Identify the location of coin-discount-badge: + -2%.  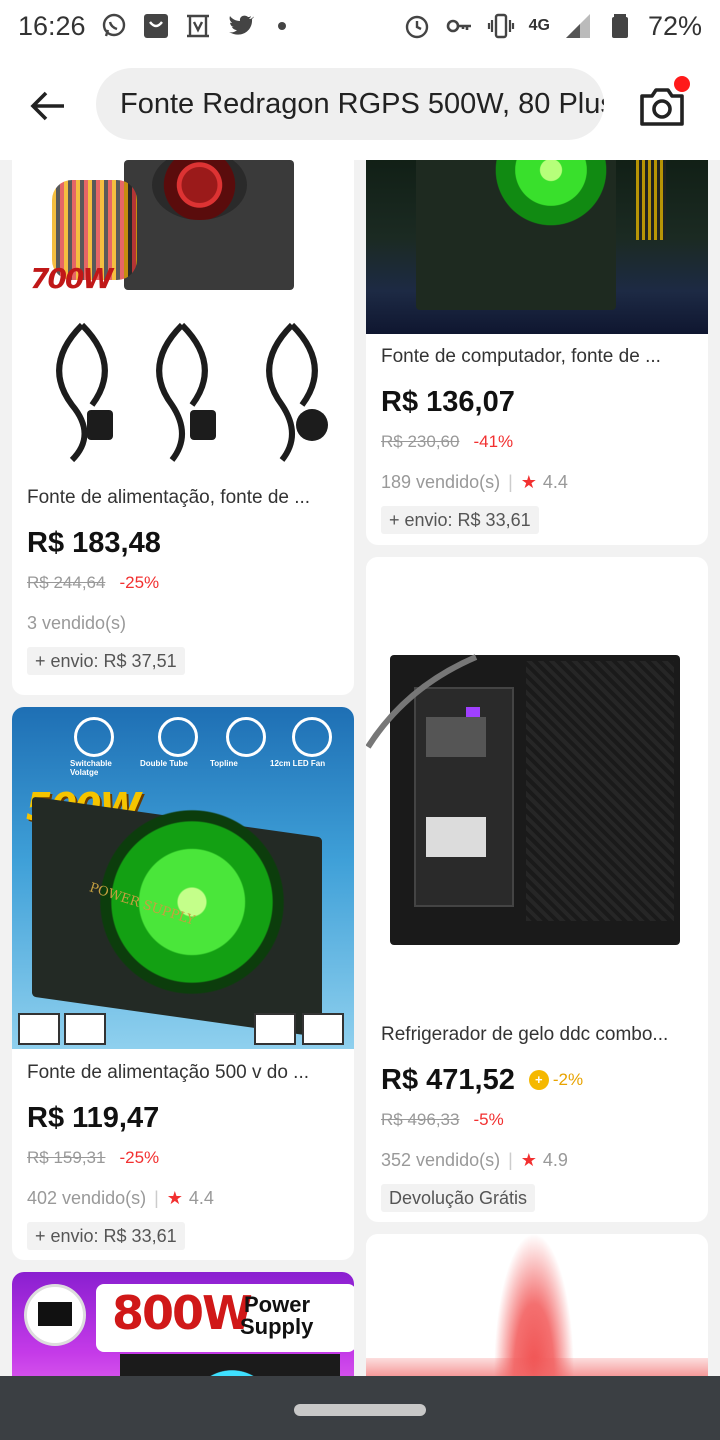
(556, 1080).